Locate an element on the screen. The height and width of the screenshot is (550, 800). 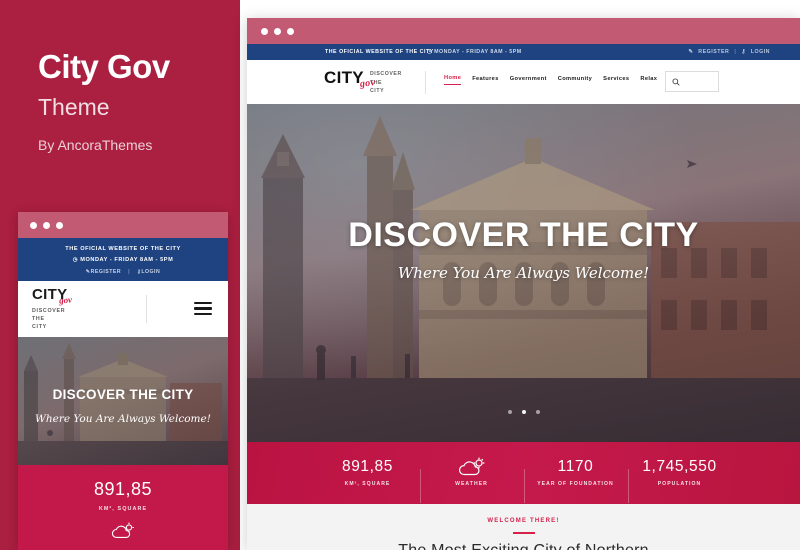
user-icon: ⚷ is located at coordinates (743, 52).